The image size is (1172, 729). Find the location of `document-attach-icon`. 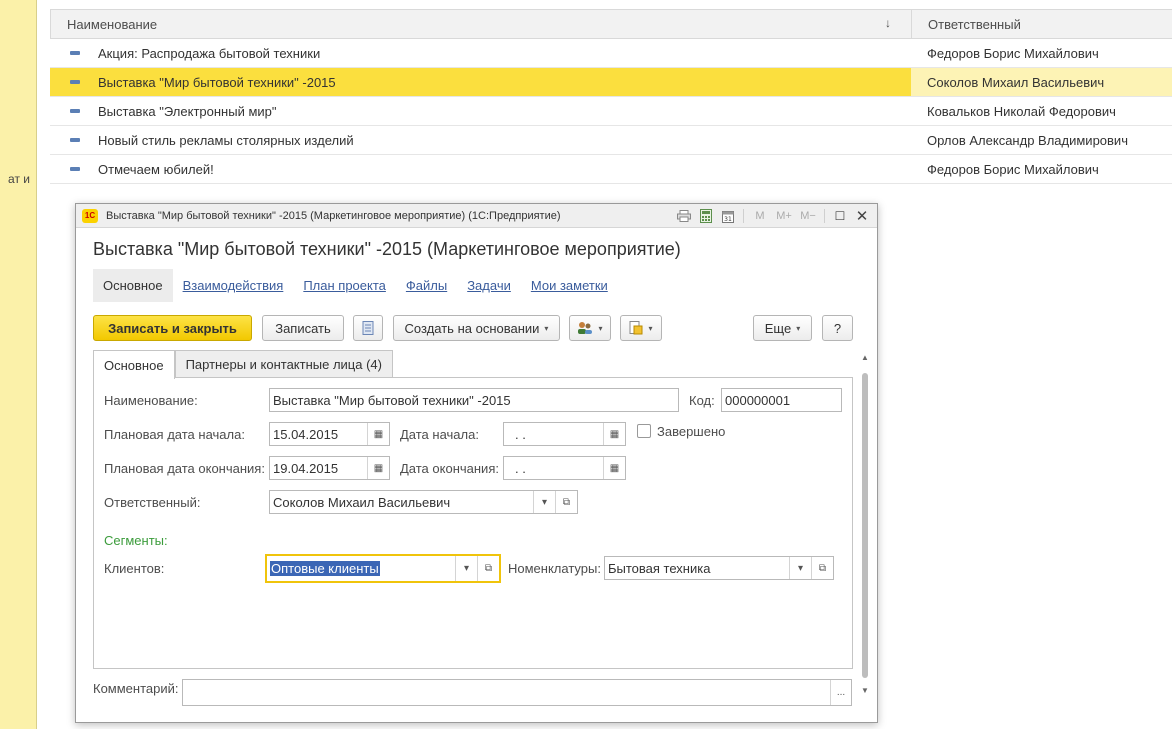

document-attach-icon is located at coordinates (636, 328).